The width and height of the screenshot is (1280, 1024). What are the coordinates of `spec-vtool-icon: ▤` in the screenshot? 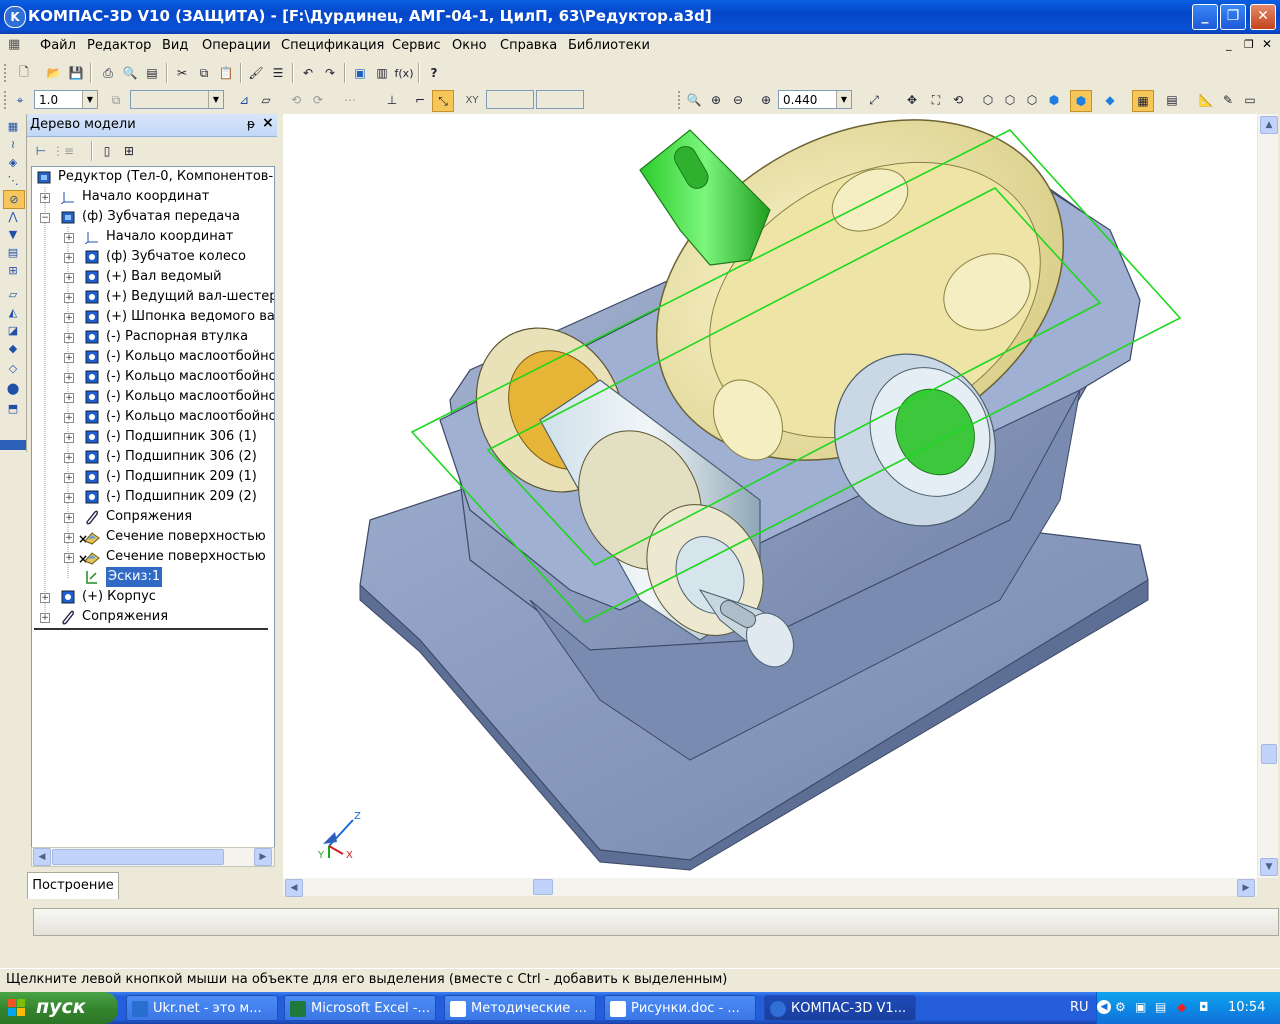 It's located at (13, 252).